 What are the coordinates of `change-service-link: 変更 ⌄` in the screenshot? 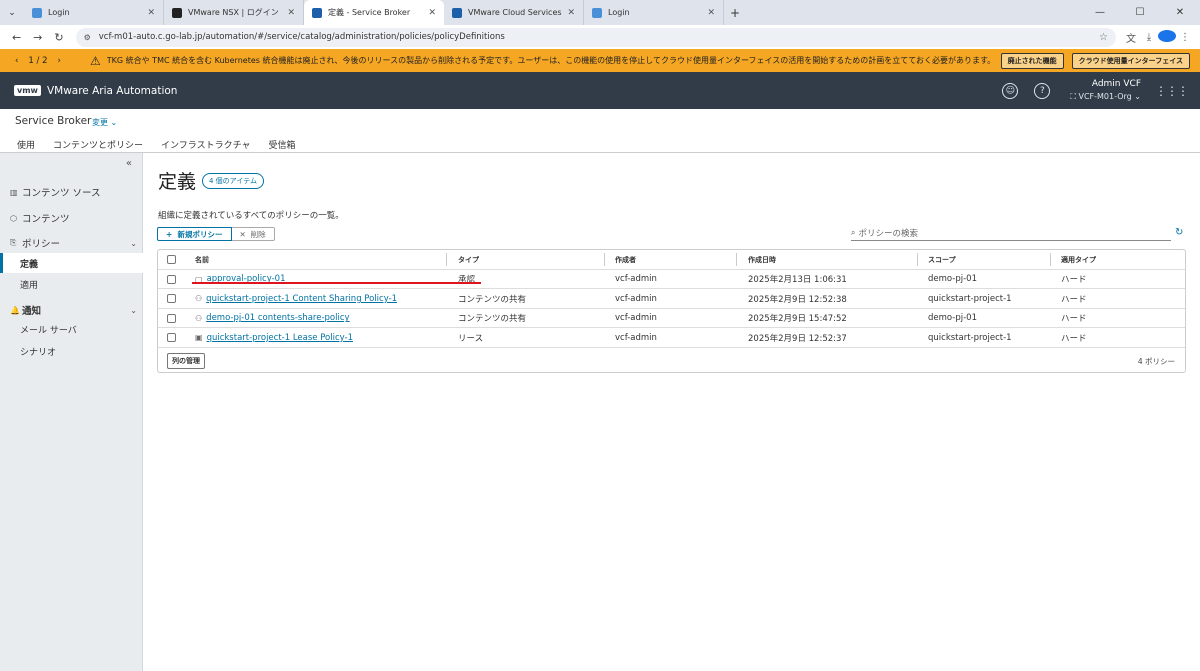 It's located at (104, 122).